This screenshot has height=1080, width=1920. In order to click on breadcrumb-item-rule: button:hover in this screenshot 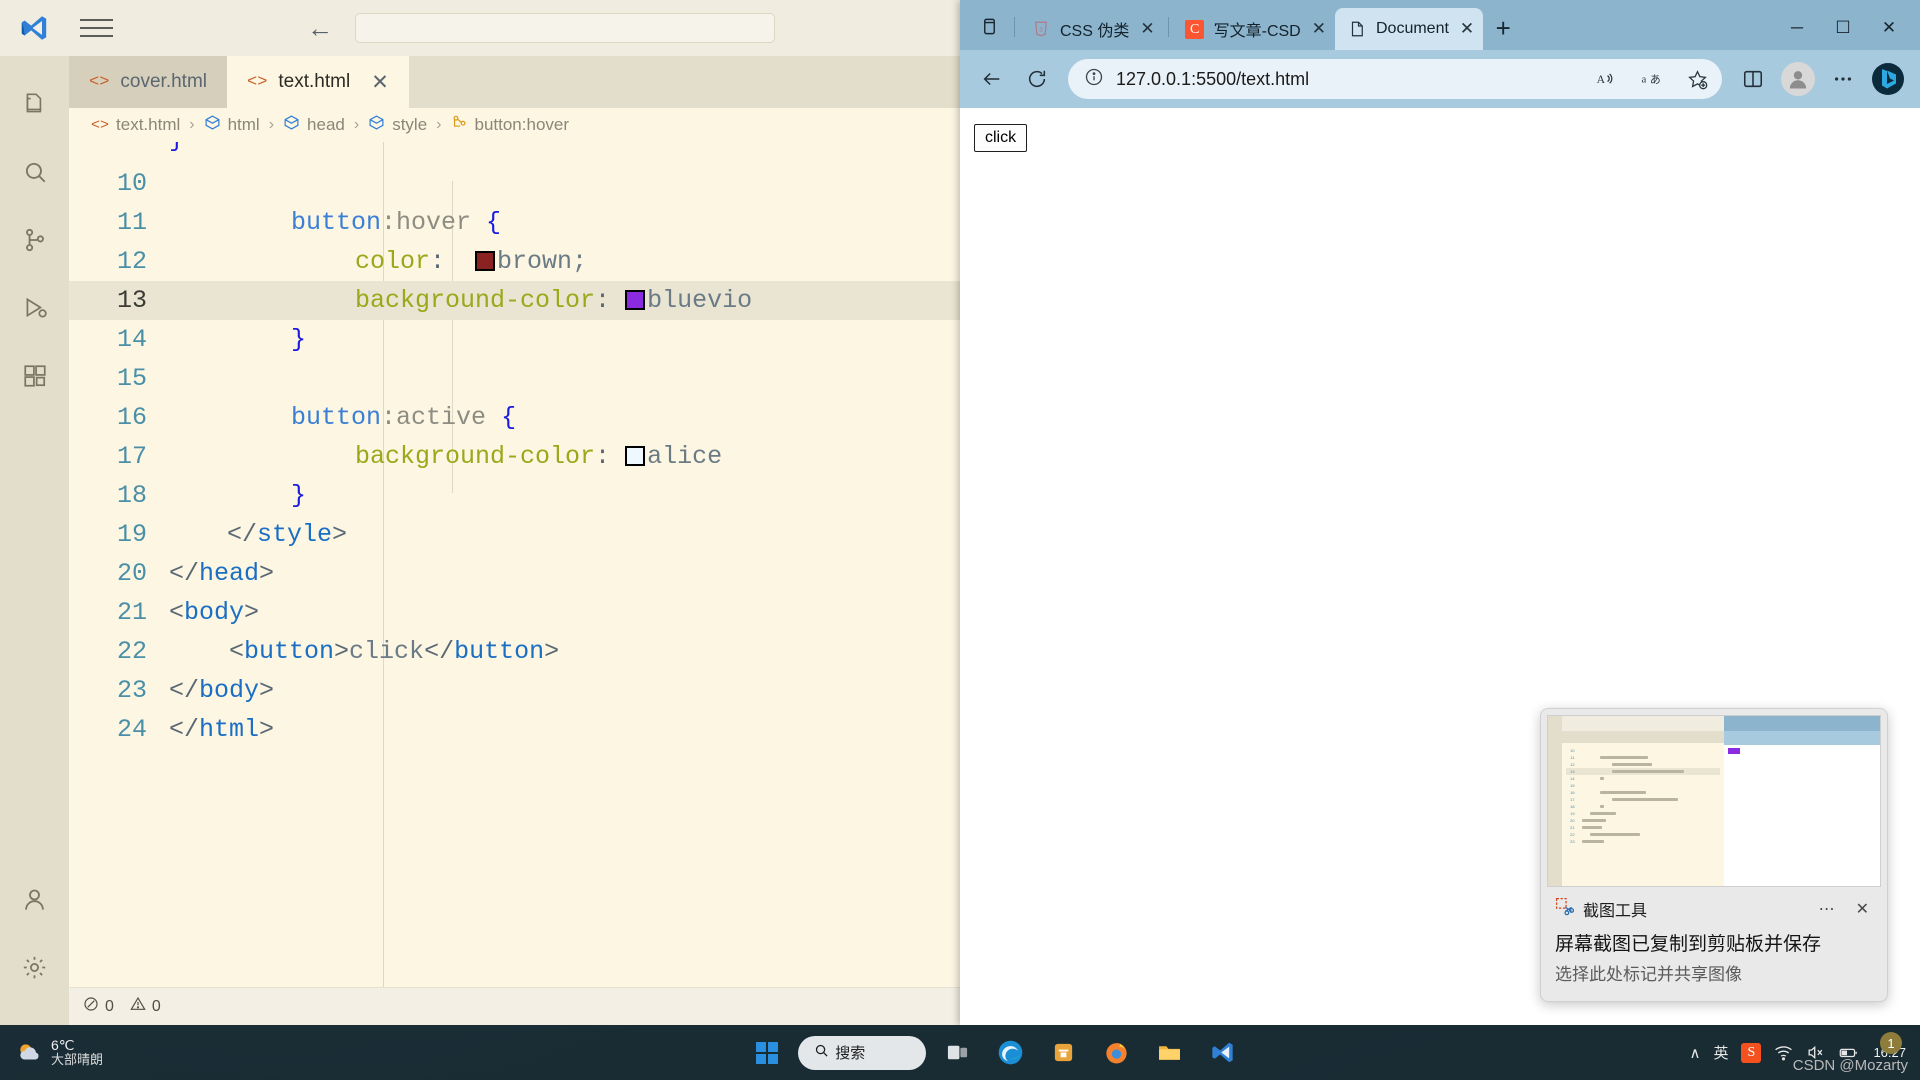, I will do `click(510, 125)`.